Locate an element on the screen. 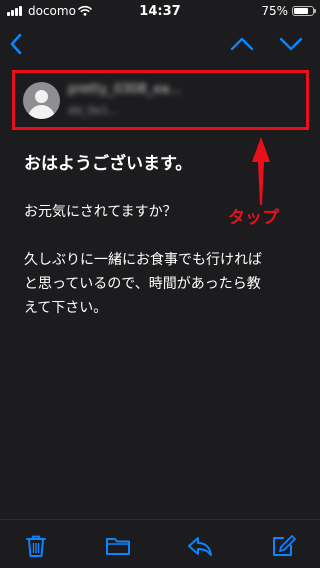  avatar-body-shape is located at coordinates (41, 112).